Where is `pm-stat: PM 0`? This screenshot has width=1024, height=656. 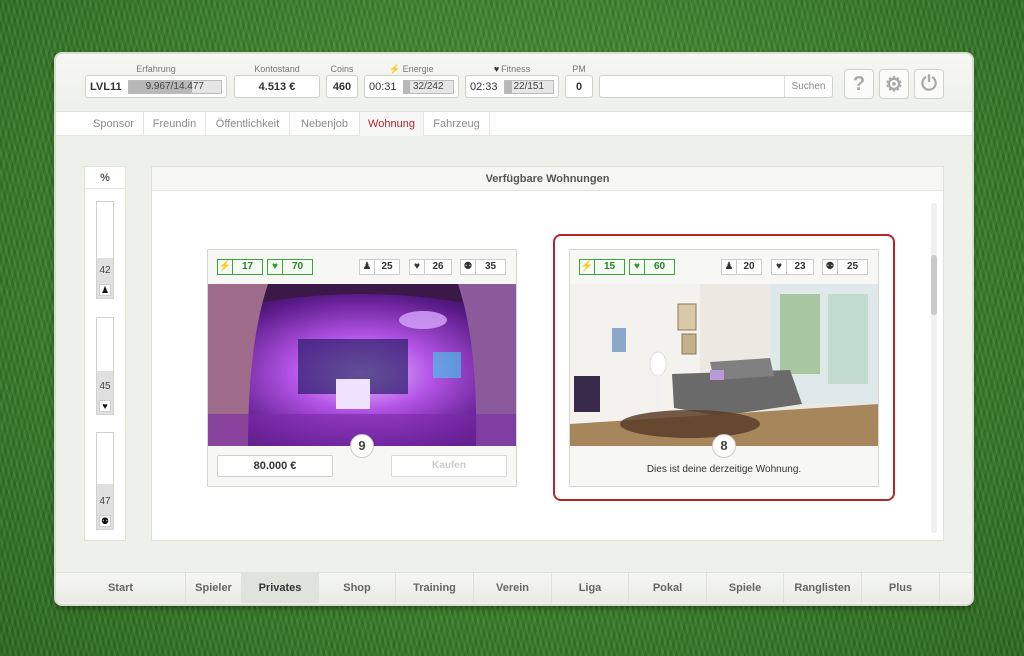
pm-stat: PM 0 is located at coordinates (579, 81).